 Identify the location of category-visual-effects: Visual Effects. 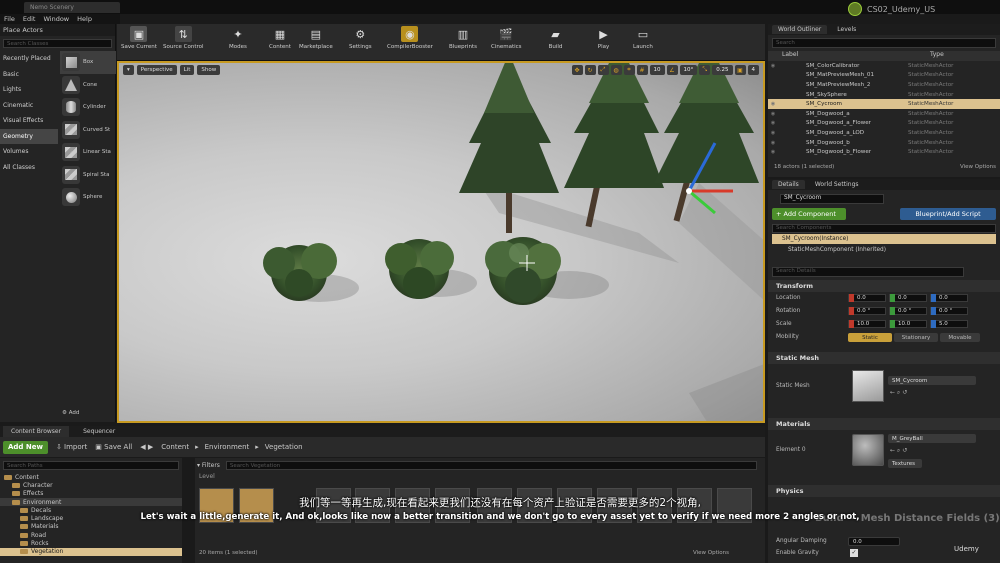
(29, 121).